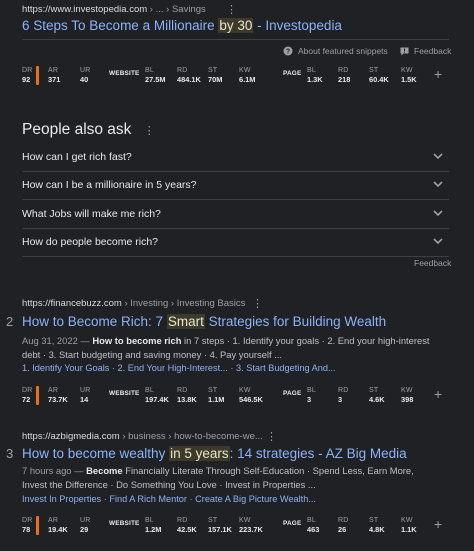 Image resolution: width=474 pixels, height=551 pixels. I want to click on rank-number: 3, so click(10, 453).